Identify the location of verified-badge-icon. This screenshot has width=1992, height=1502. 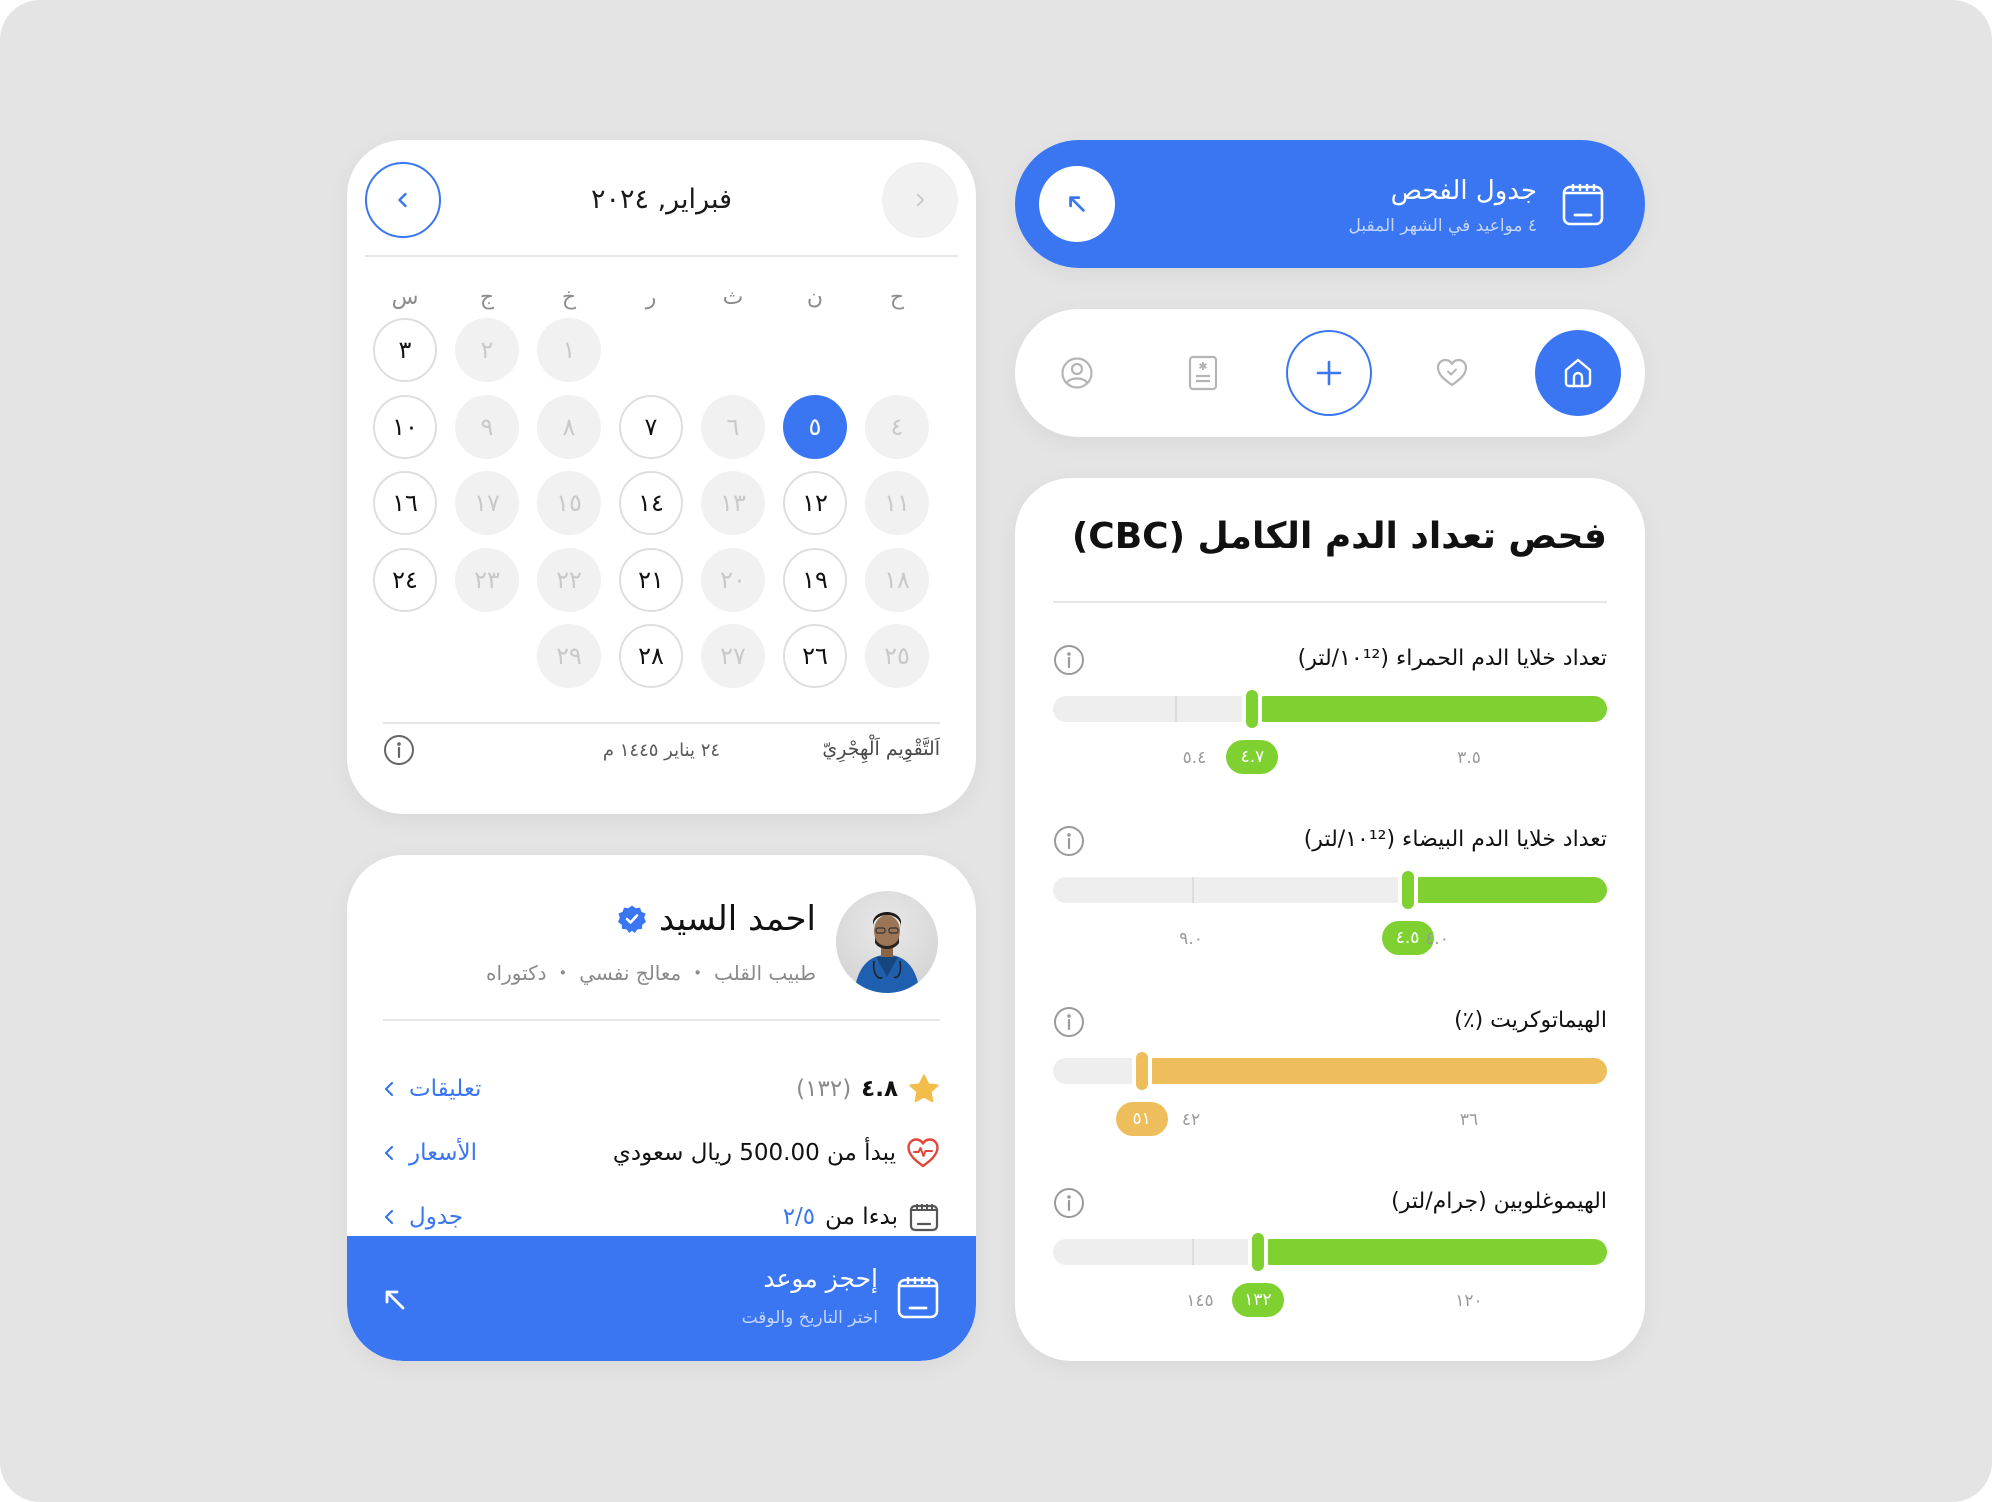
(631, 919).